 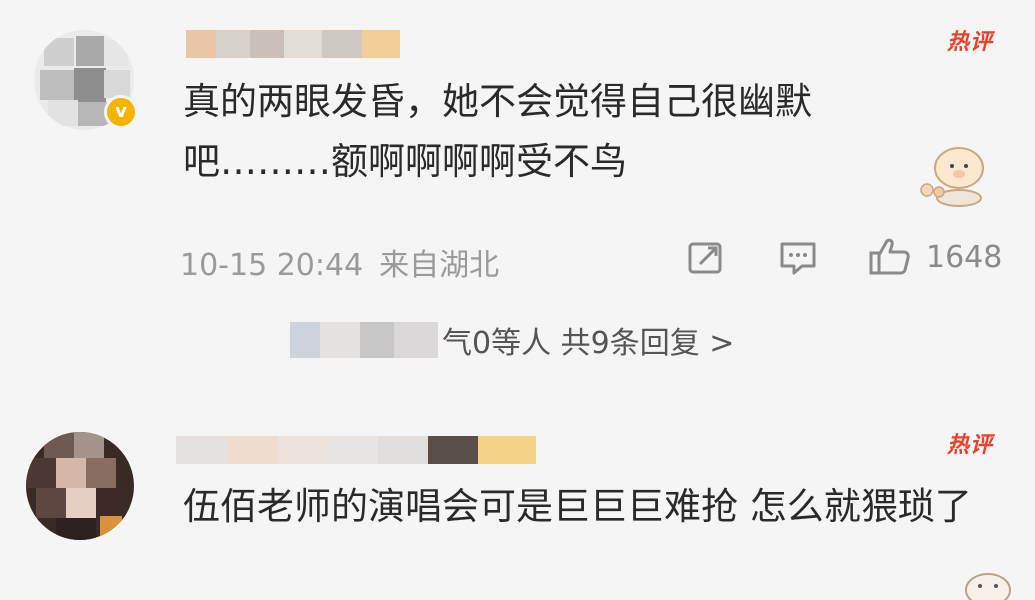 What do you see at coordinates (988, 586) in the screenshot?
I see `sticker-icon` at bounding box center [988, 586].